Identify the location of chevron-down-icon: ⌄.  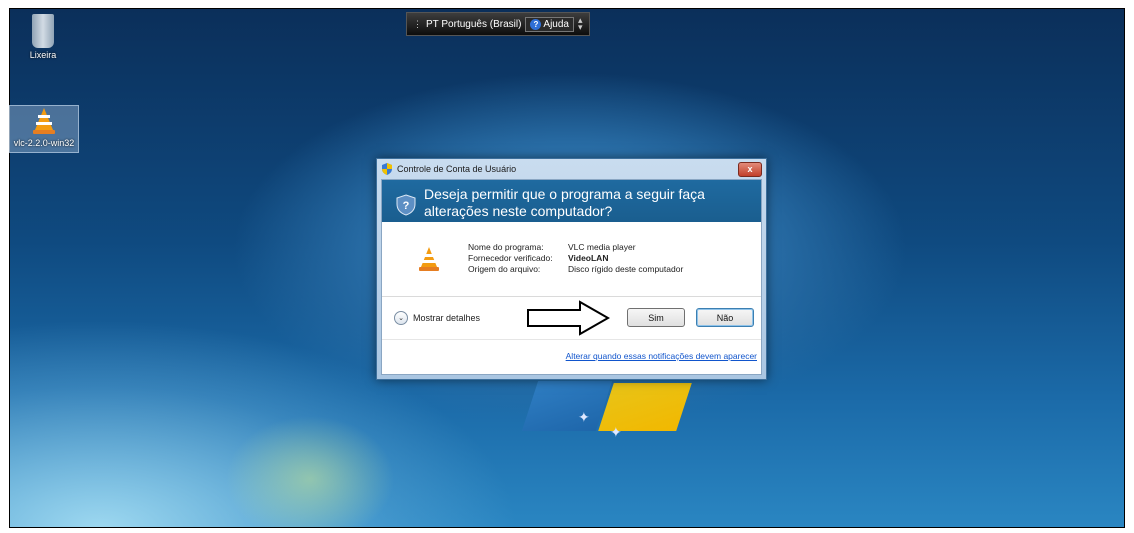
(401, 318).